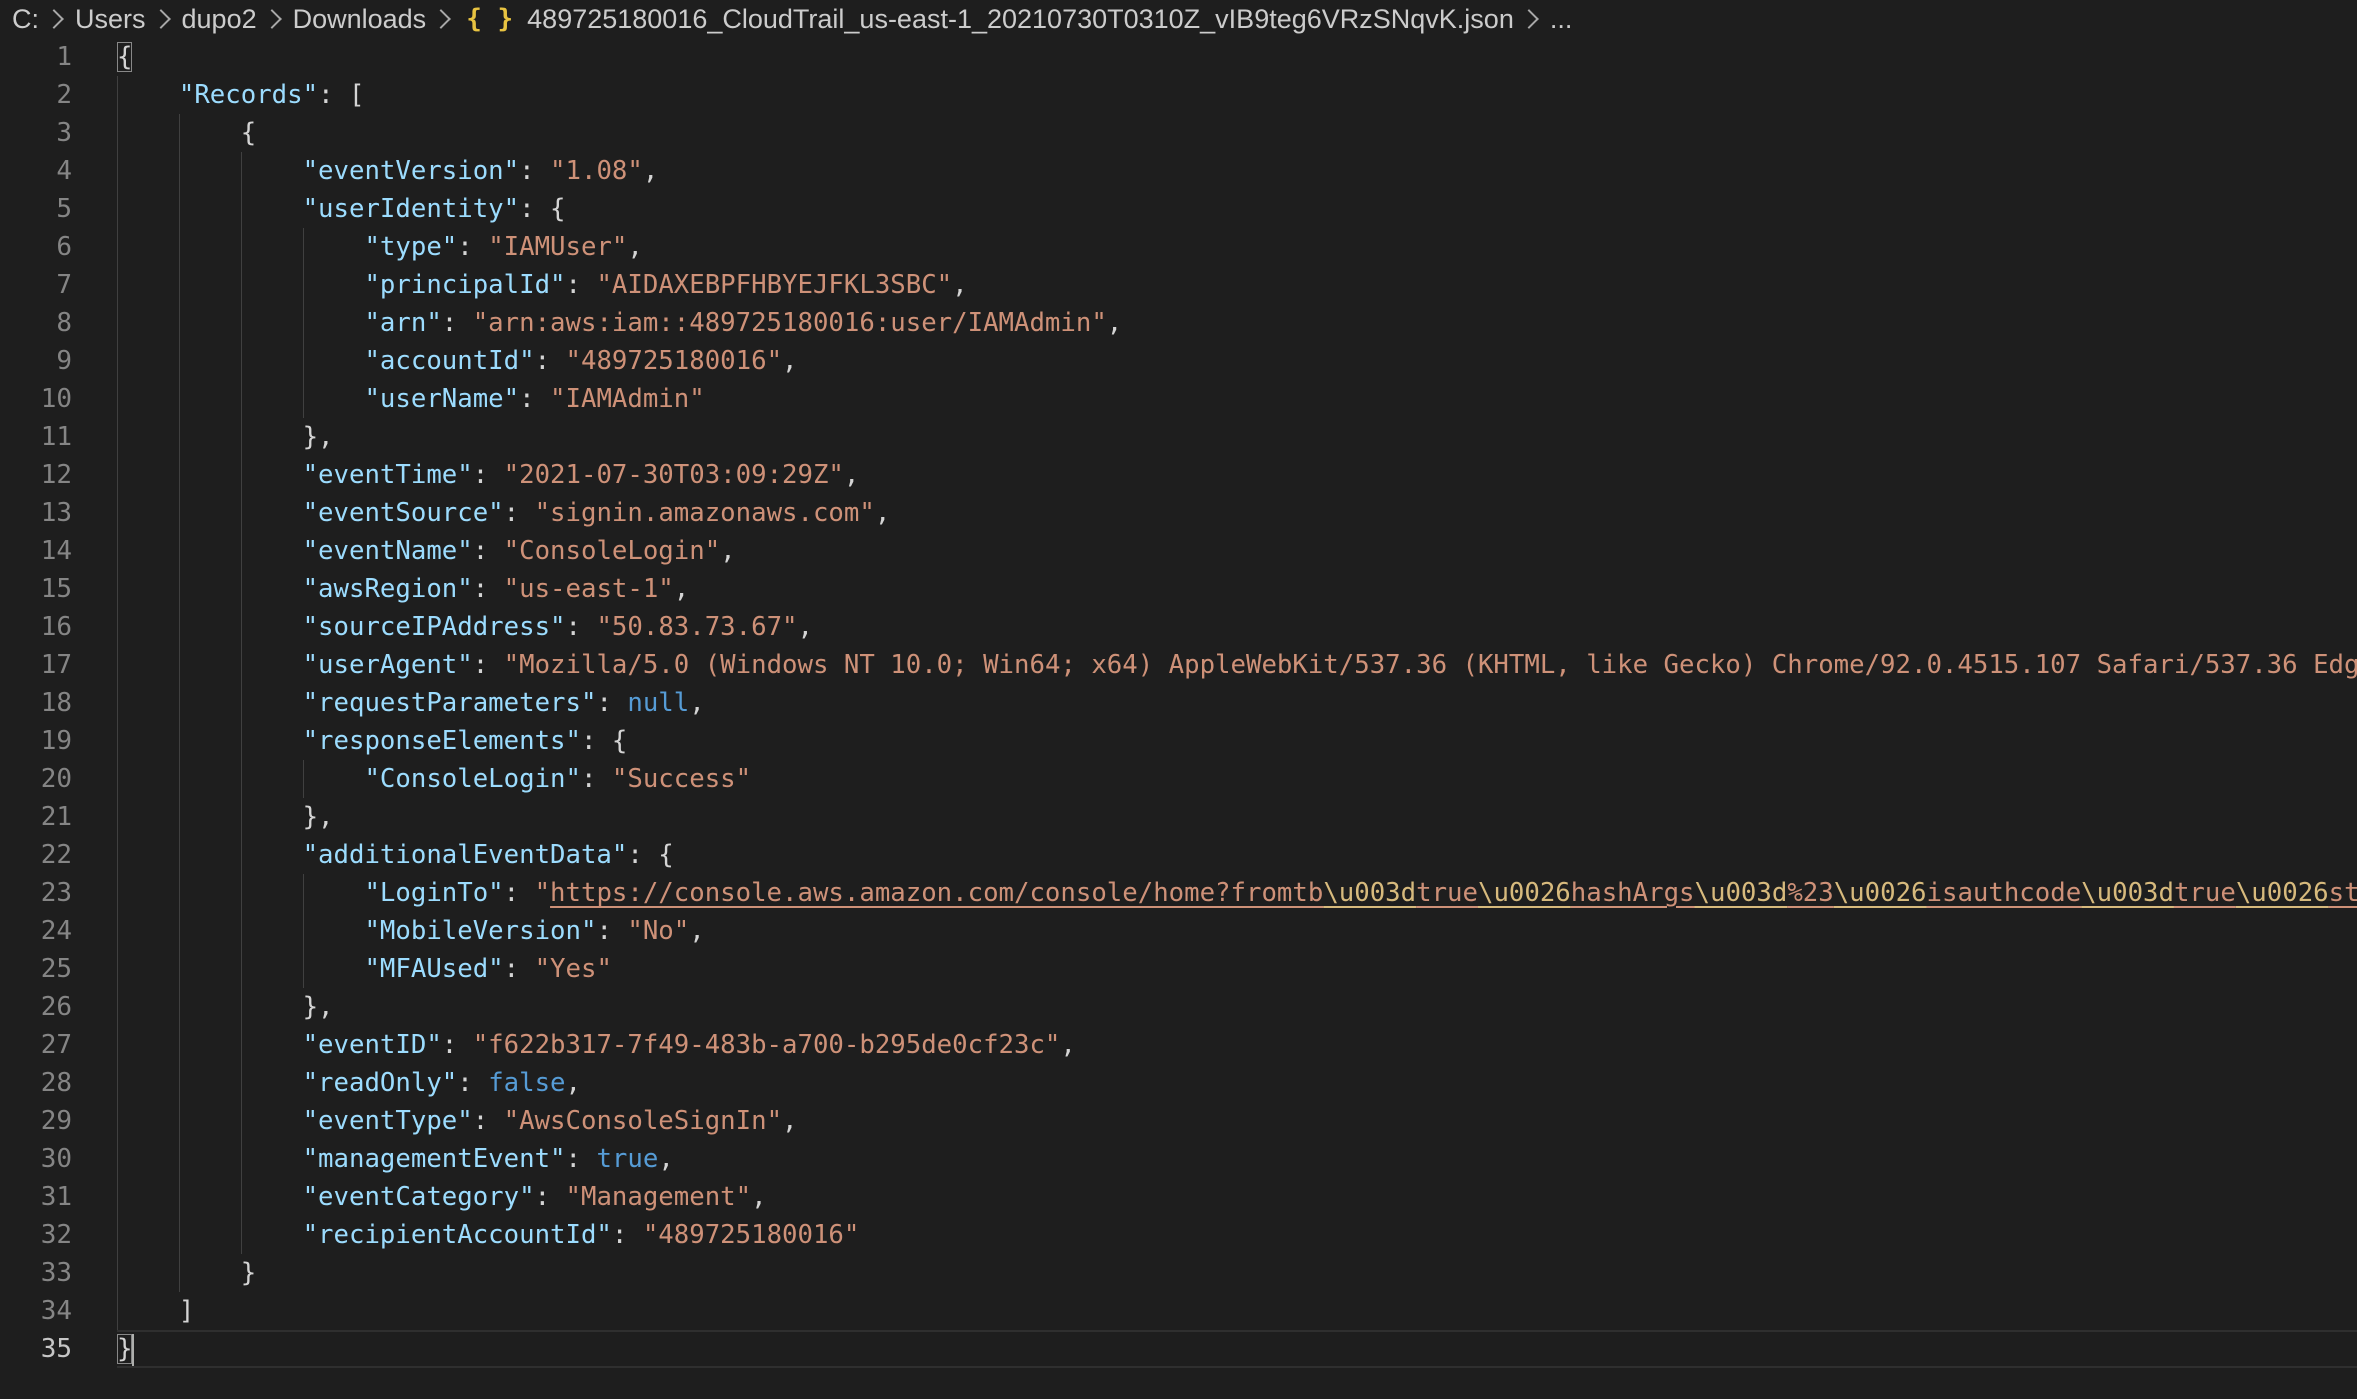 This screenshot has width=2357, height=1399. Describe the element at coordinates (2127, 893) in the screenshot. I see `code-token: \u003d` at that location.